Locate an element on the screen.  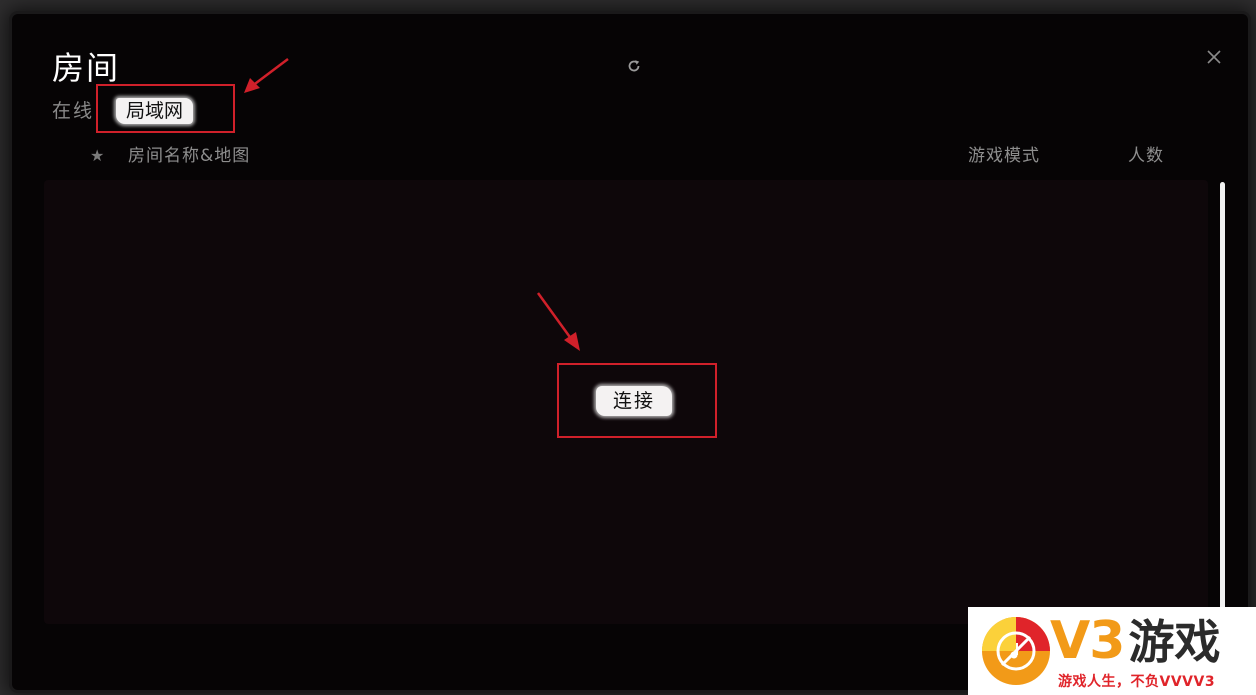
column-header-game-mode: 游戏模式 is located at coordinates (1004, 156).